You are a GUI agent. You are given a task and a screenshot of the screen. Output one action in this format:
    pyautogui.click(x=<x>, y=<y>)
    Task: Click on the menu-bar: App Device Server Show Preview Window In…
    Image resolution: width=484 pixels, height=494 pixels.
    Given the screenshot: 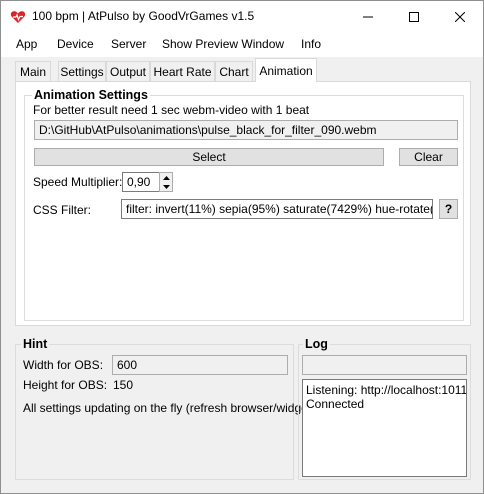 What is the action you would take?
    pyautogui.click(x=242, y=44)
    